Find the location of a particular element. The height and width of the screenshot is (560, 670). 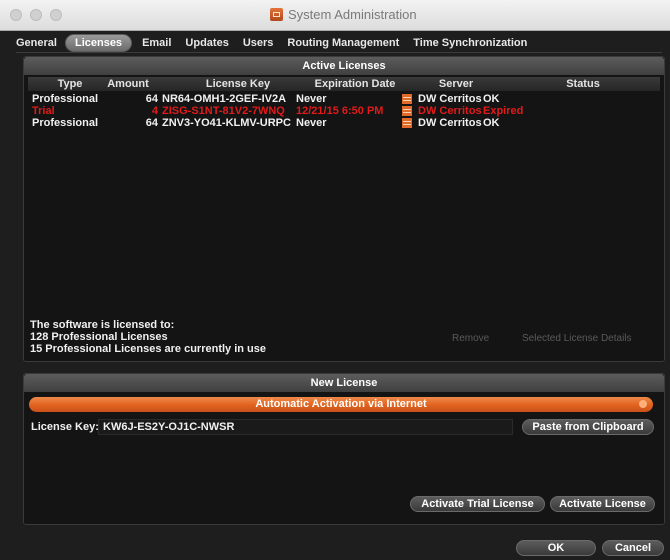

license-key-input is located at coordinates (305, 427).